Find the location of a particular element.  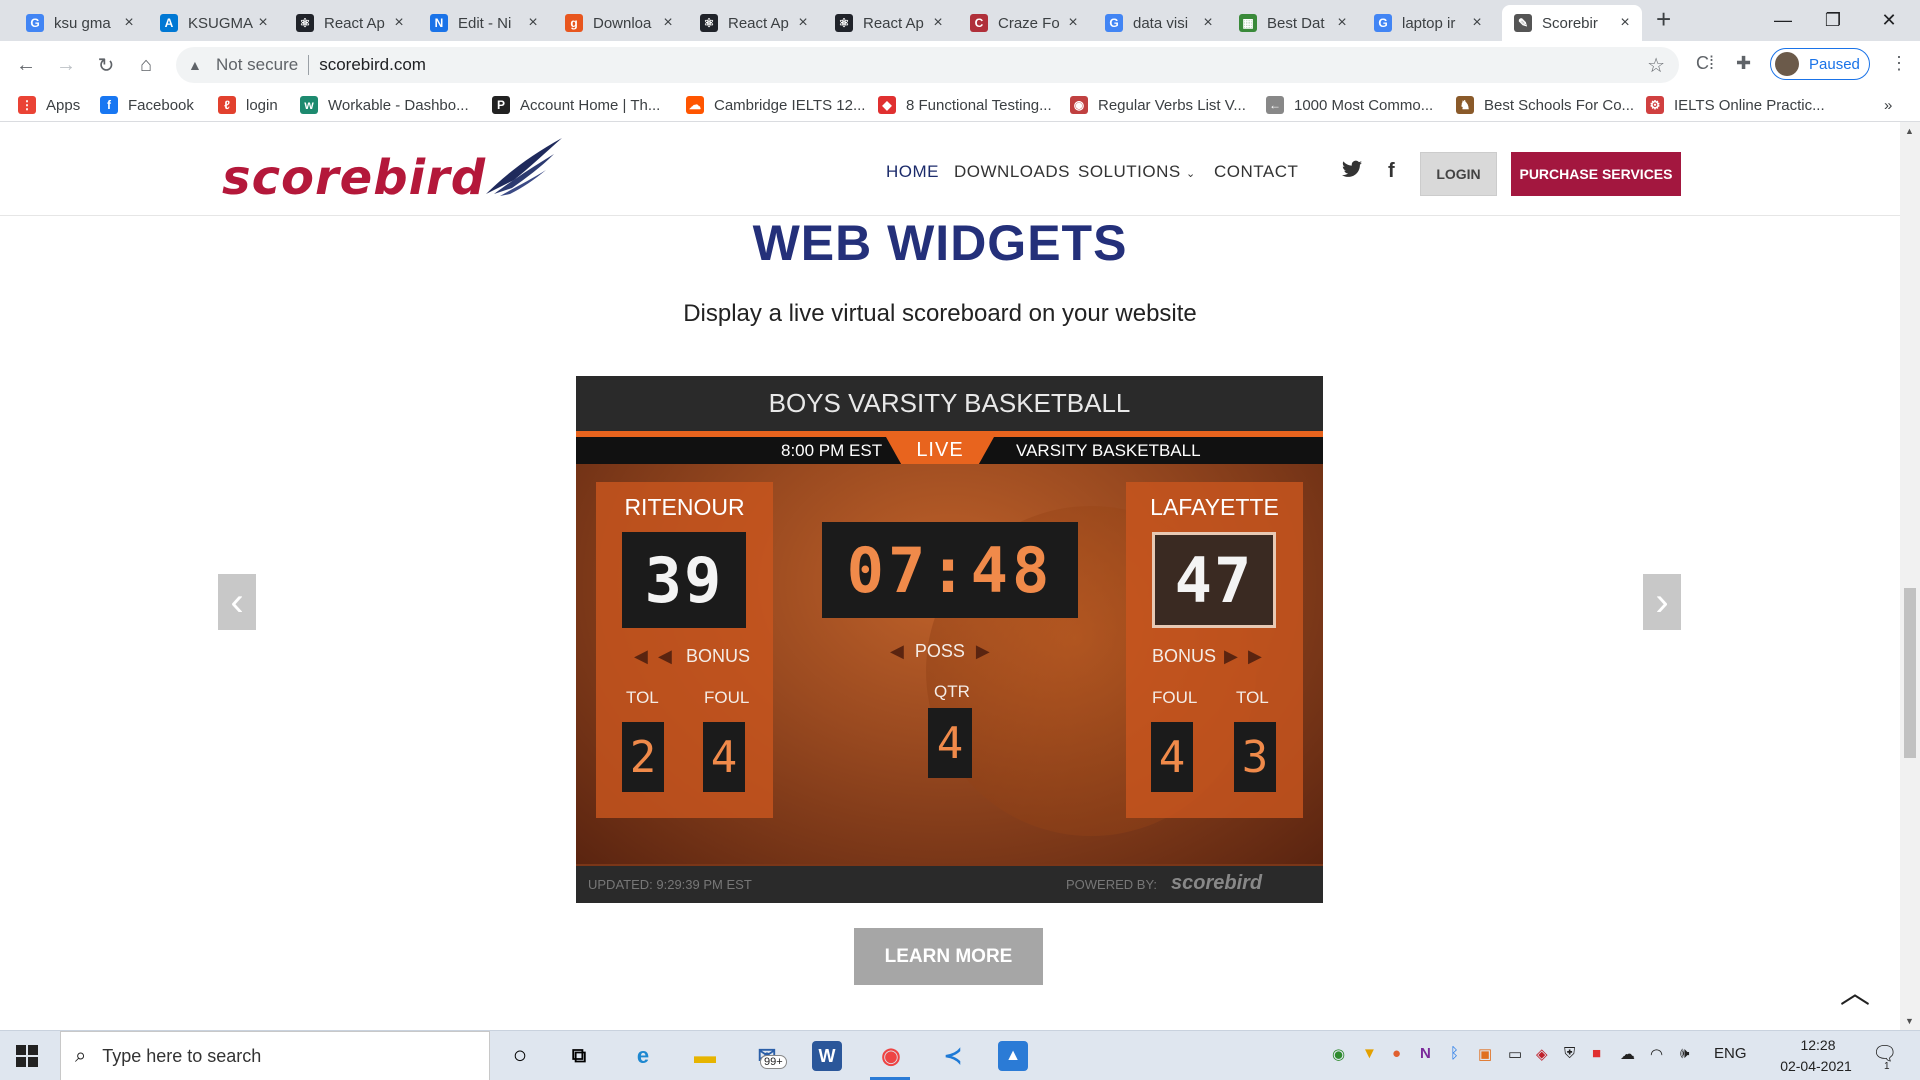

tab-title: Downloa is located at coordinates (622, 23).